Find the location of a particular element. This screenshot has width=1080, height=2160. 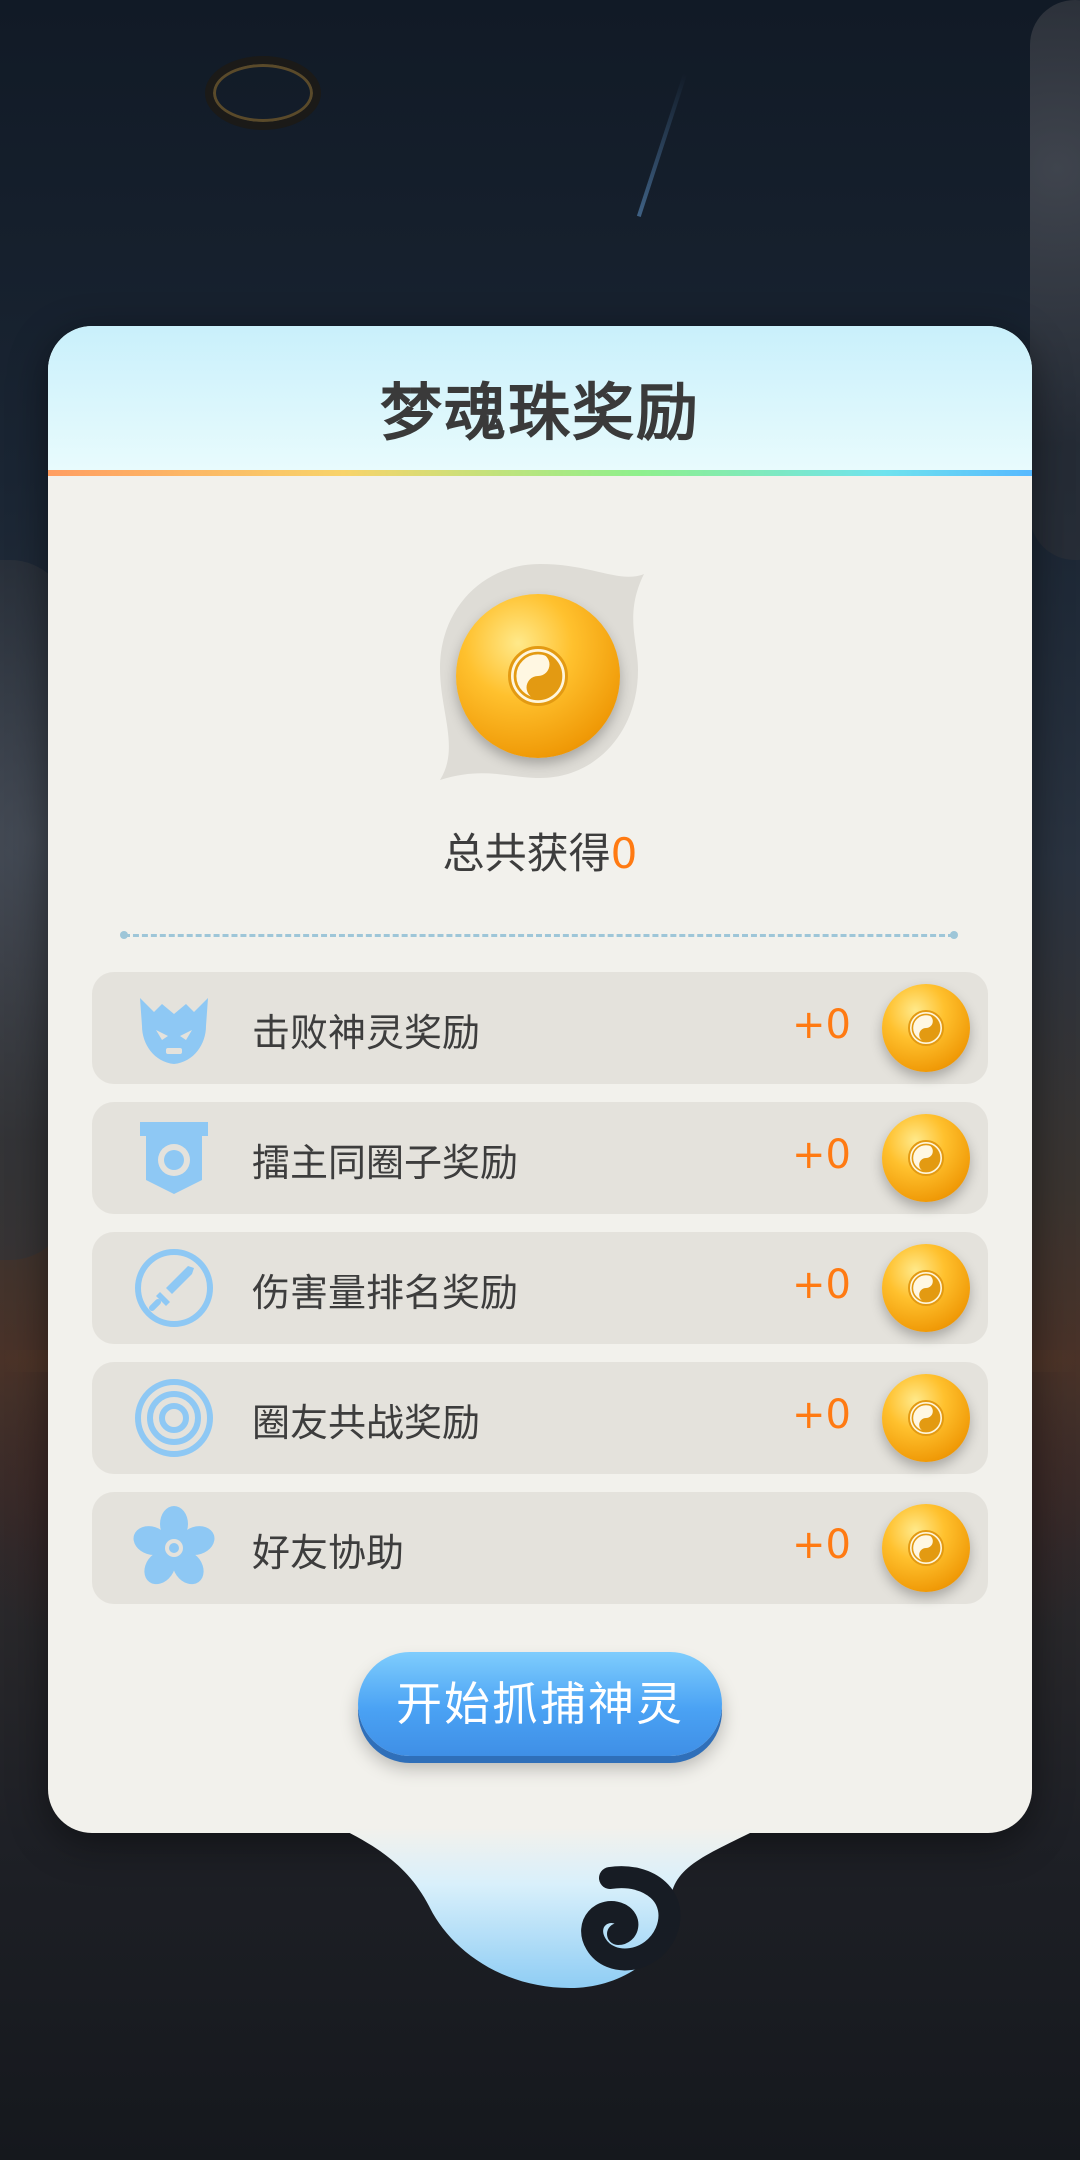

reward-label: 好友协助 is located at coordinates (328, 1553).